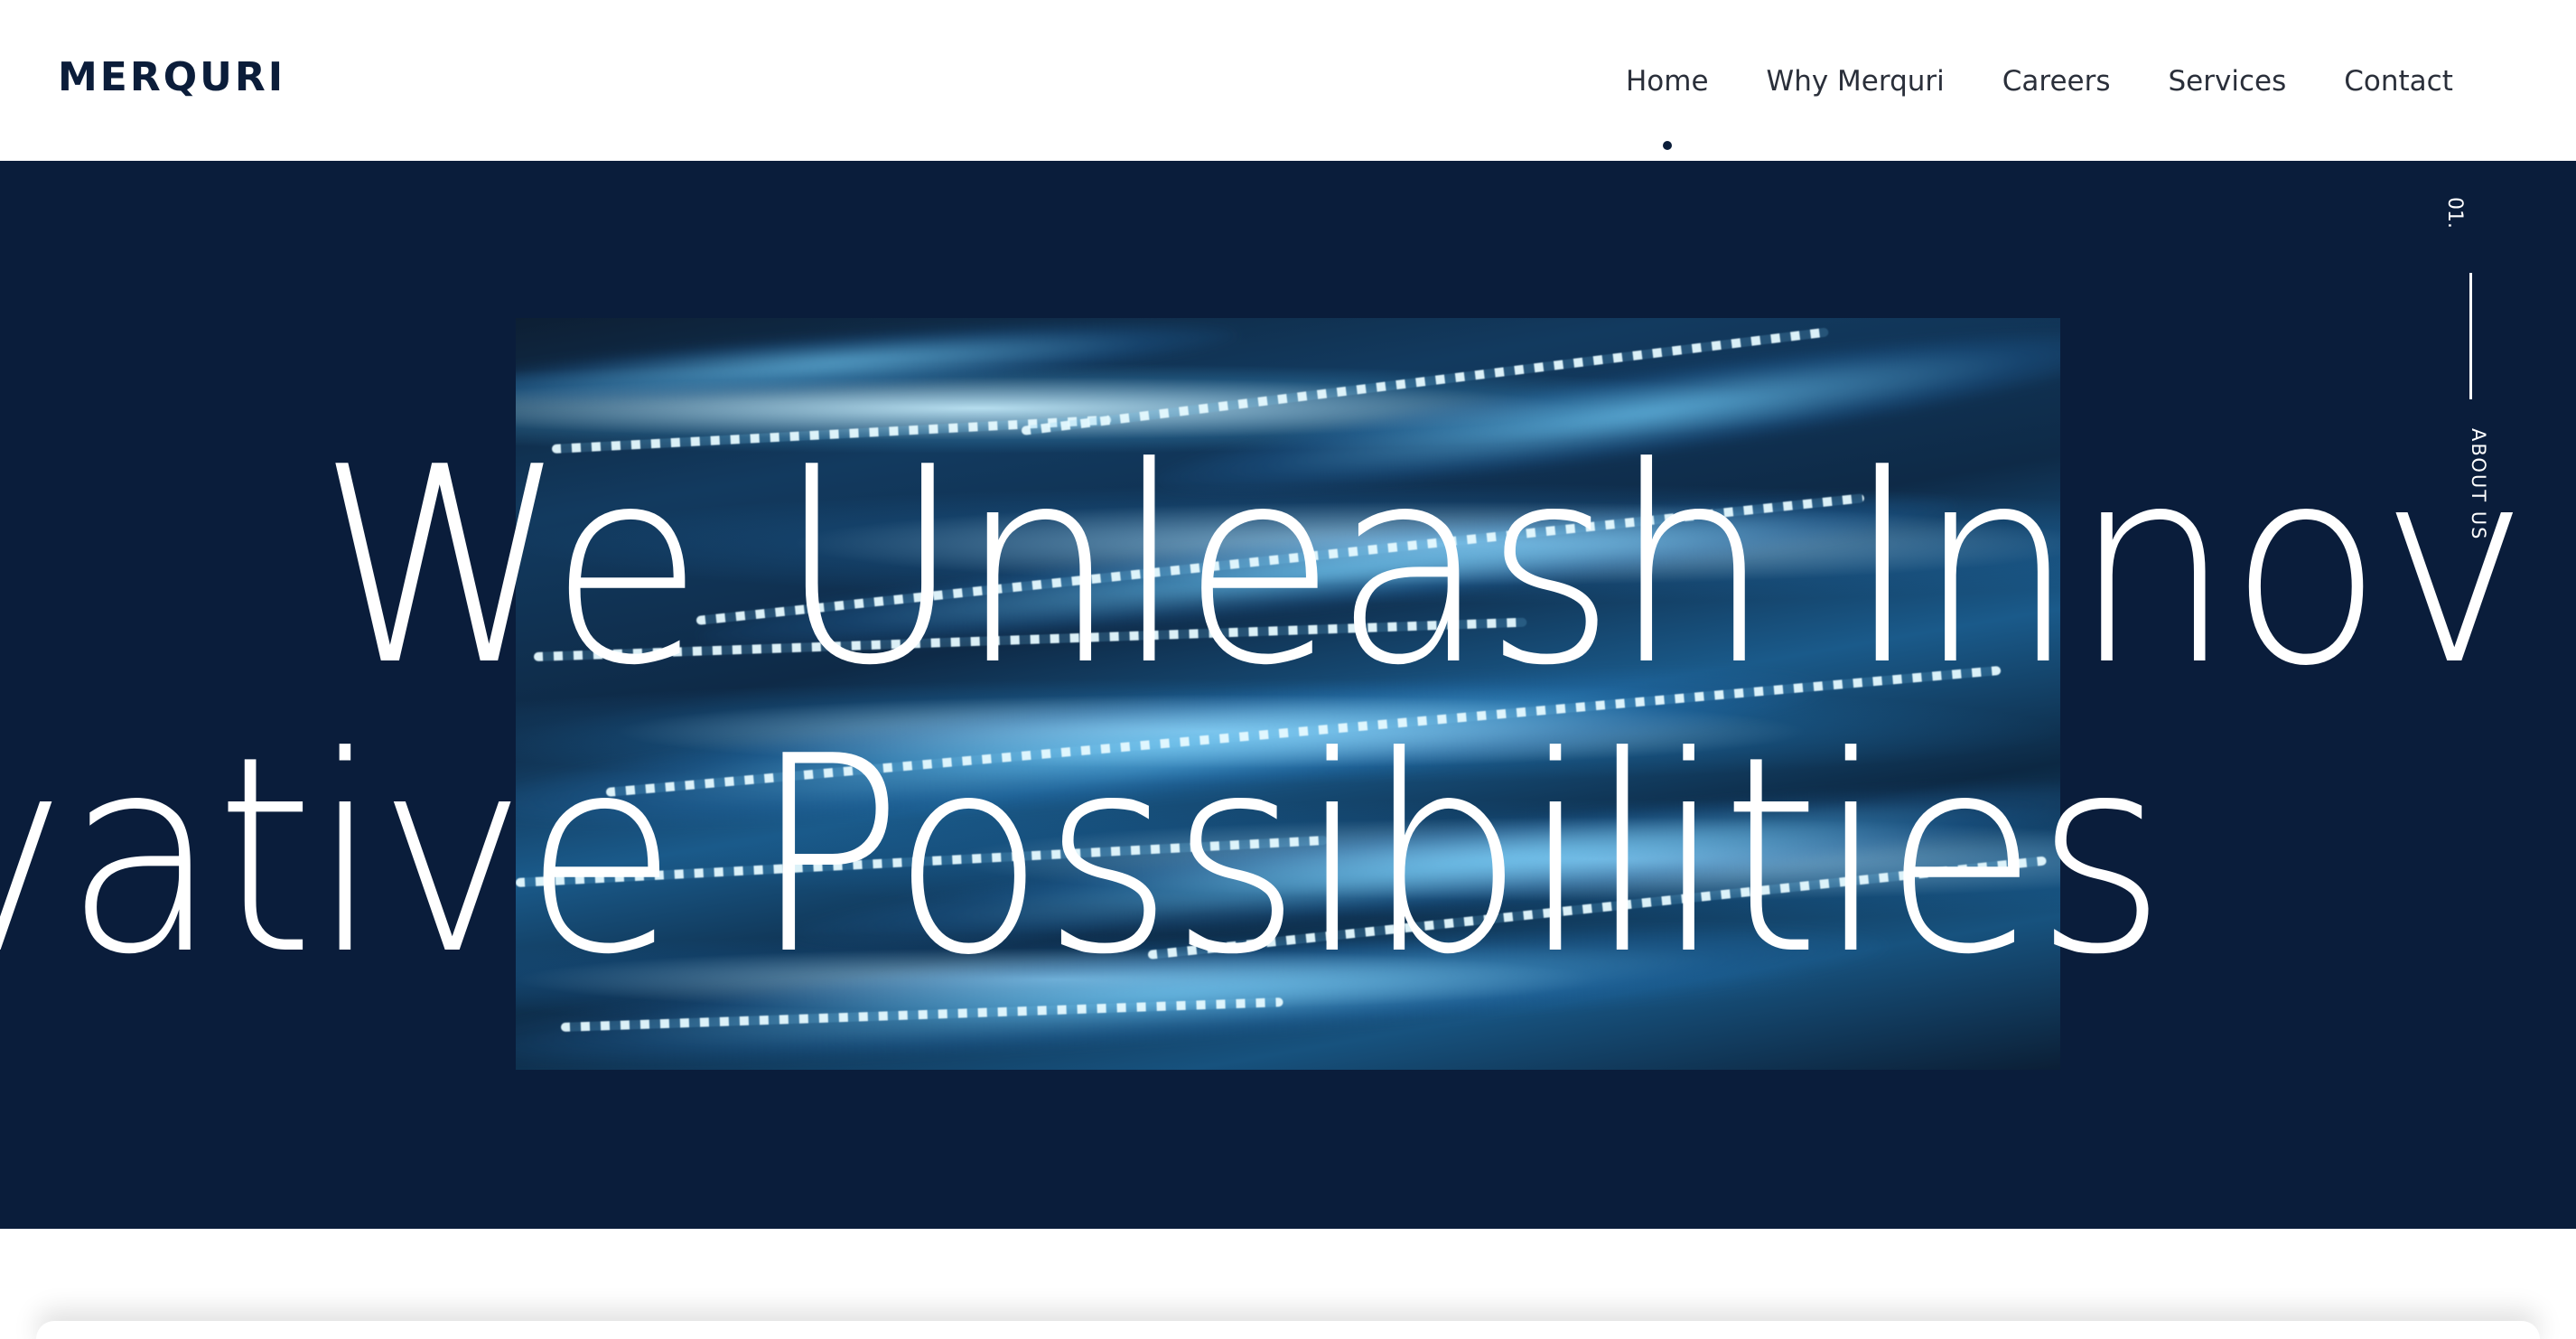  Describe the element at coordinates (1288, 1284) in the screenshot. I see `next-section` at that location.